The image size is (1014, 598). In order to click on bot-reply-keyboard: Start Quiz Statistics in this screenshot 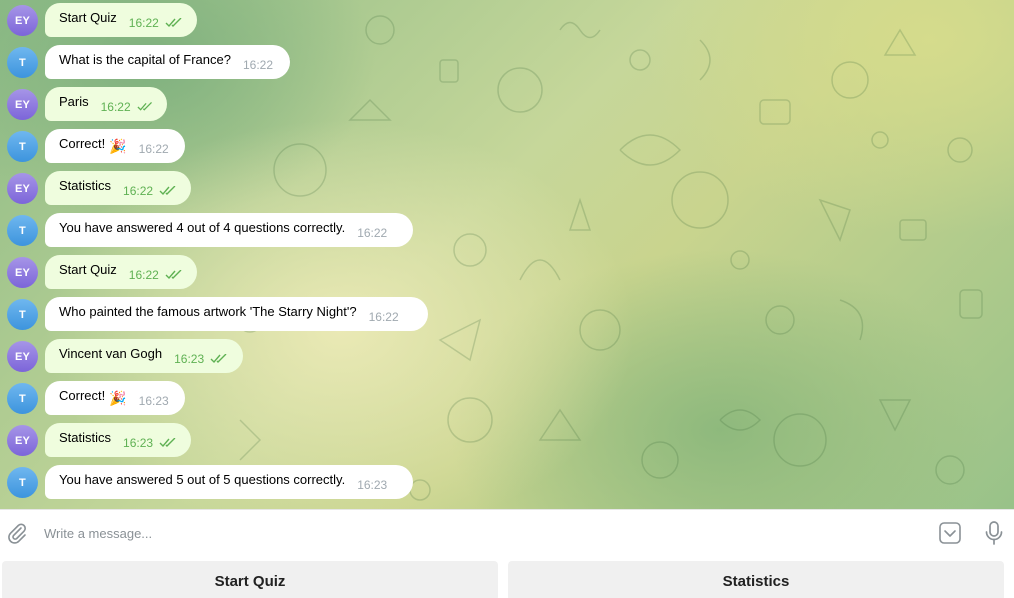, I will do `click(507, 576)`.